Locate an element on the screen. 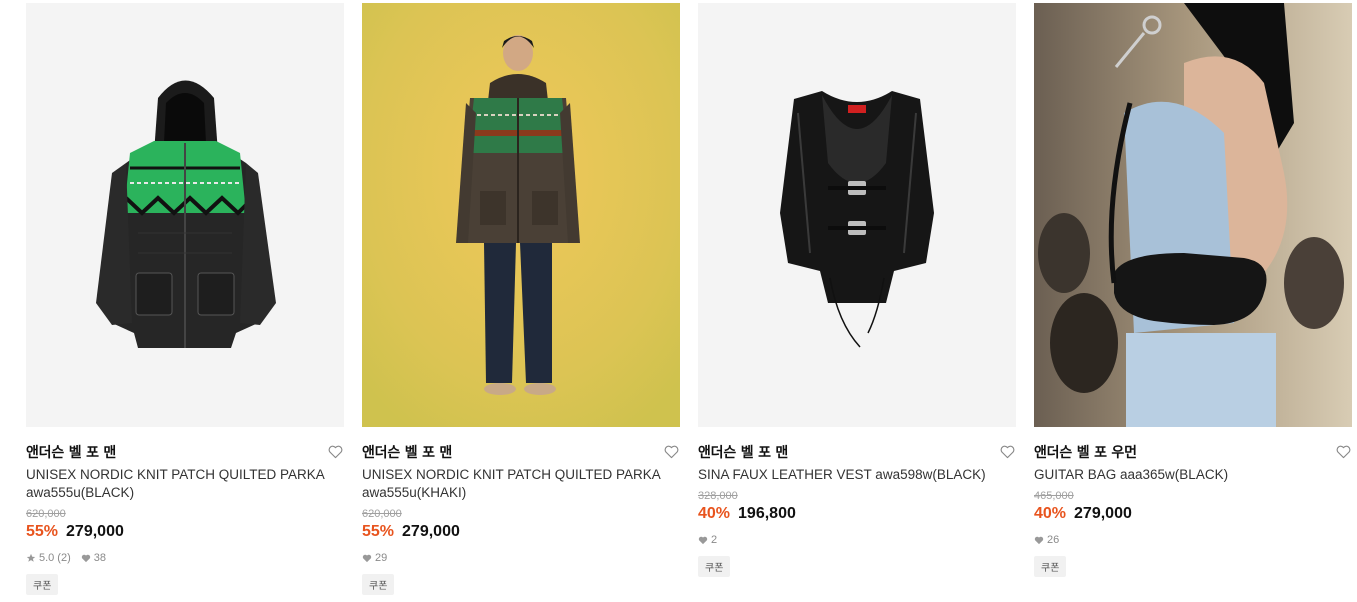 The image size is (1357, 602). product-meta: 5.0 (2) 38 is located at coordinates (185, 558).